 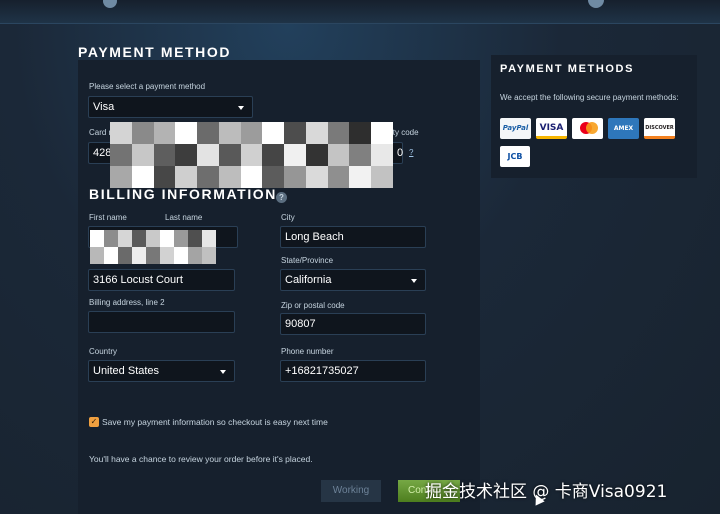 I want to click on country-label: Country, so click(x=103, y=351).